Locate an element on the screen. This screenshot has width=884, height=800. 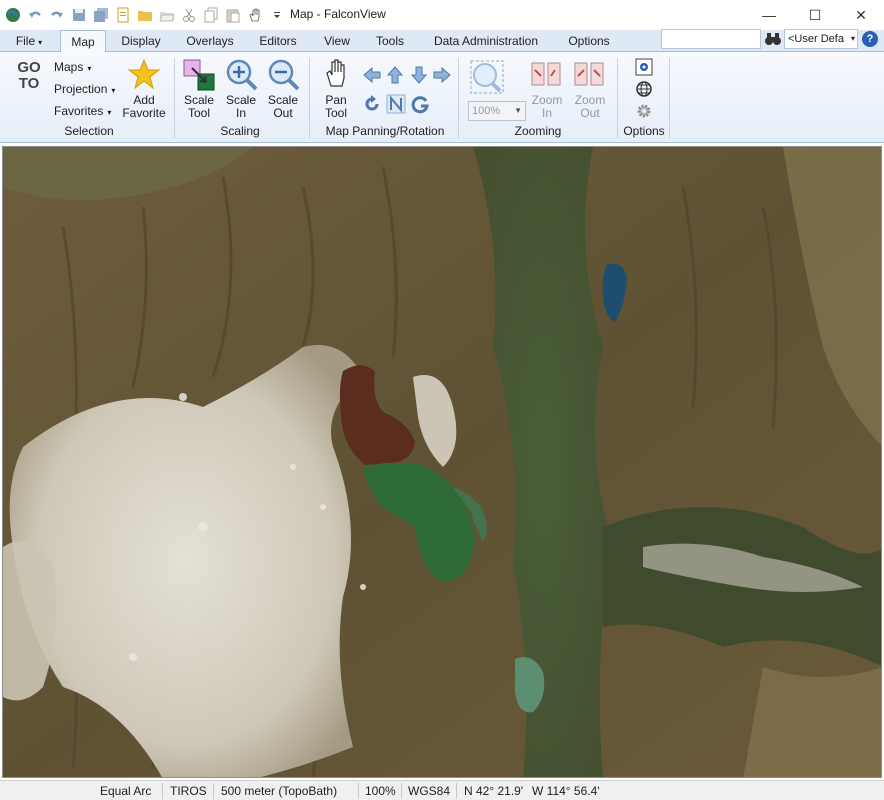
pan-up-button is located at coordinates (395, 76).